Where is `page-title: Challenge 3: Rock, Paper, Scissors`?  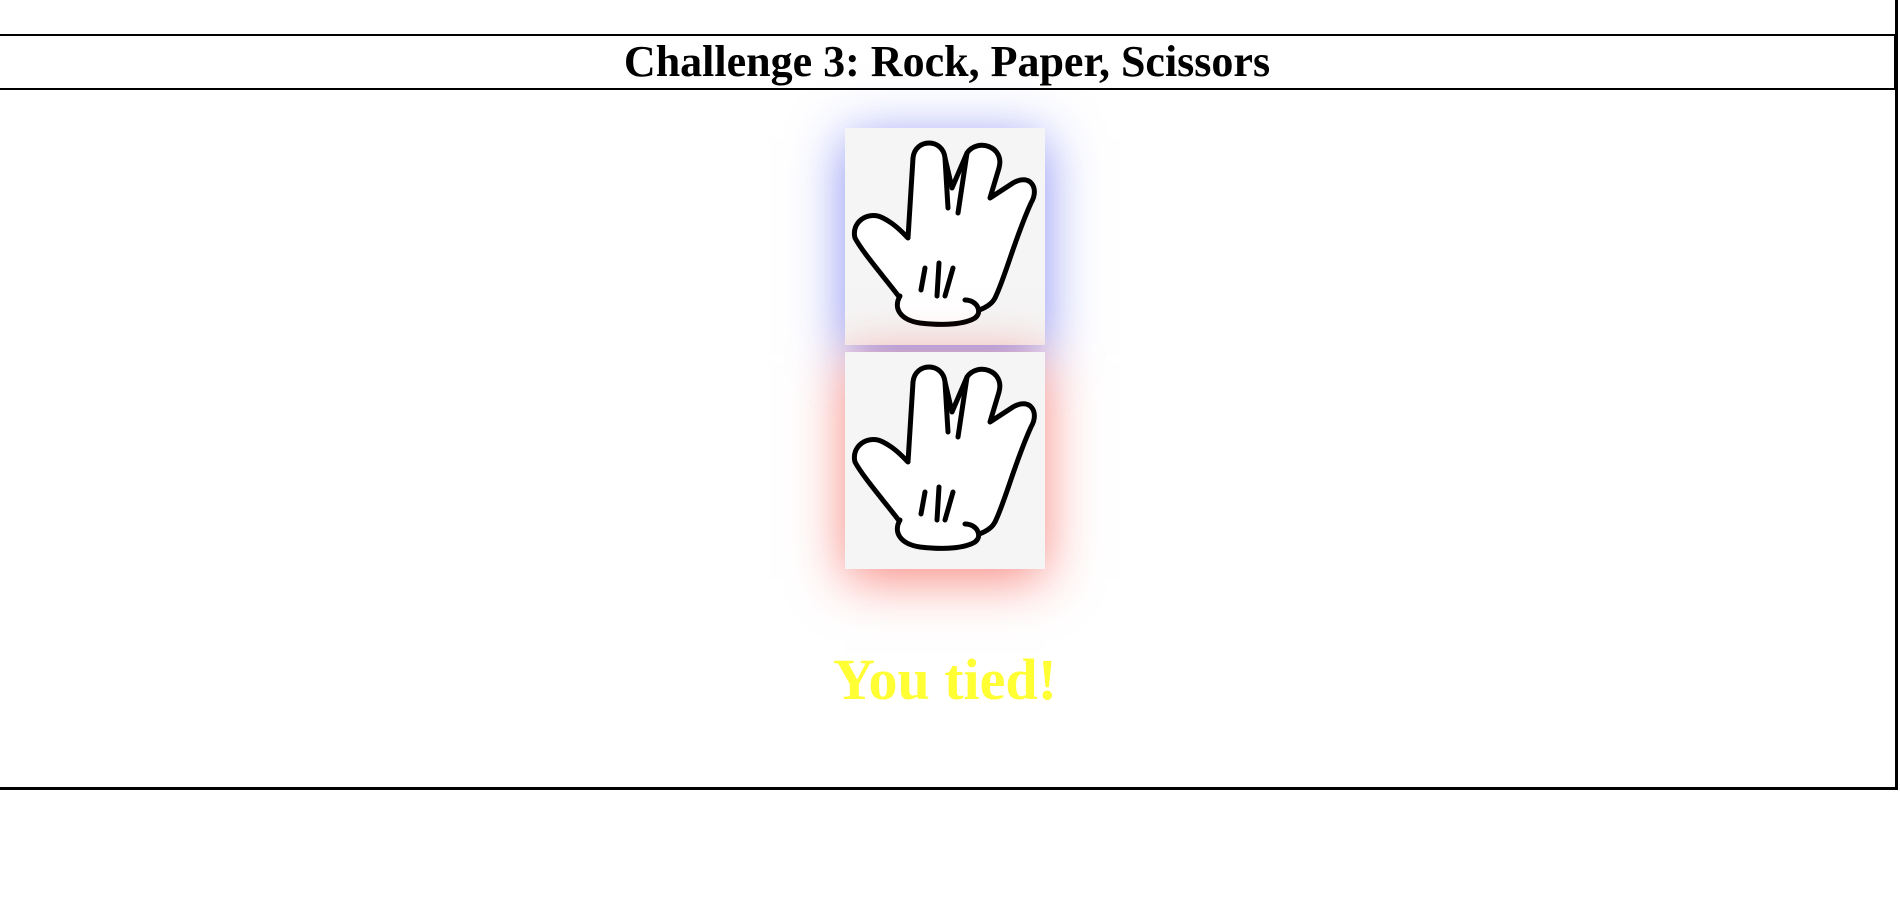
page-title: Challenge 3: Rock, Paper, Scissors is located at coordinates (947, 61).